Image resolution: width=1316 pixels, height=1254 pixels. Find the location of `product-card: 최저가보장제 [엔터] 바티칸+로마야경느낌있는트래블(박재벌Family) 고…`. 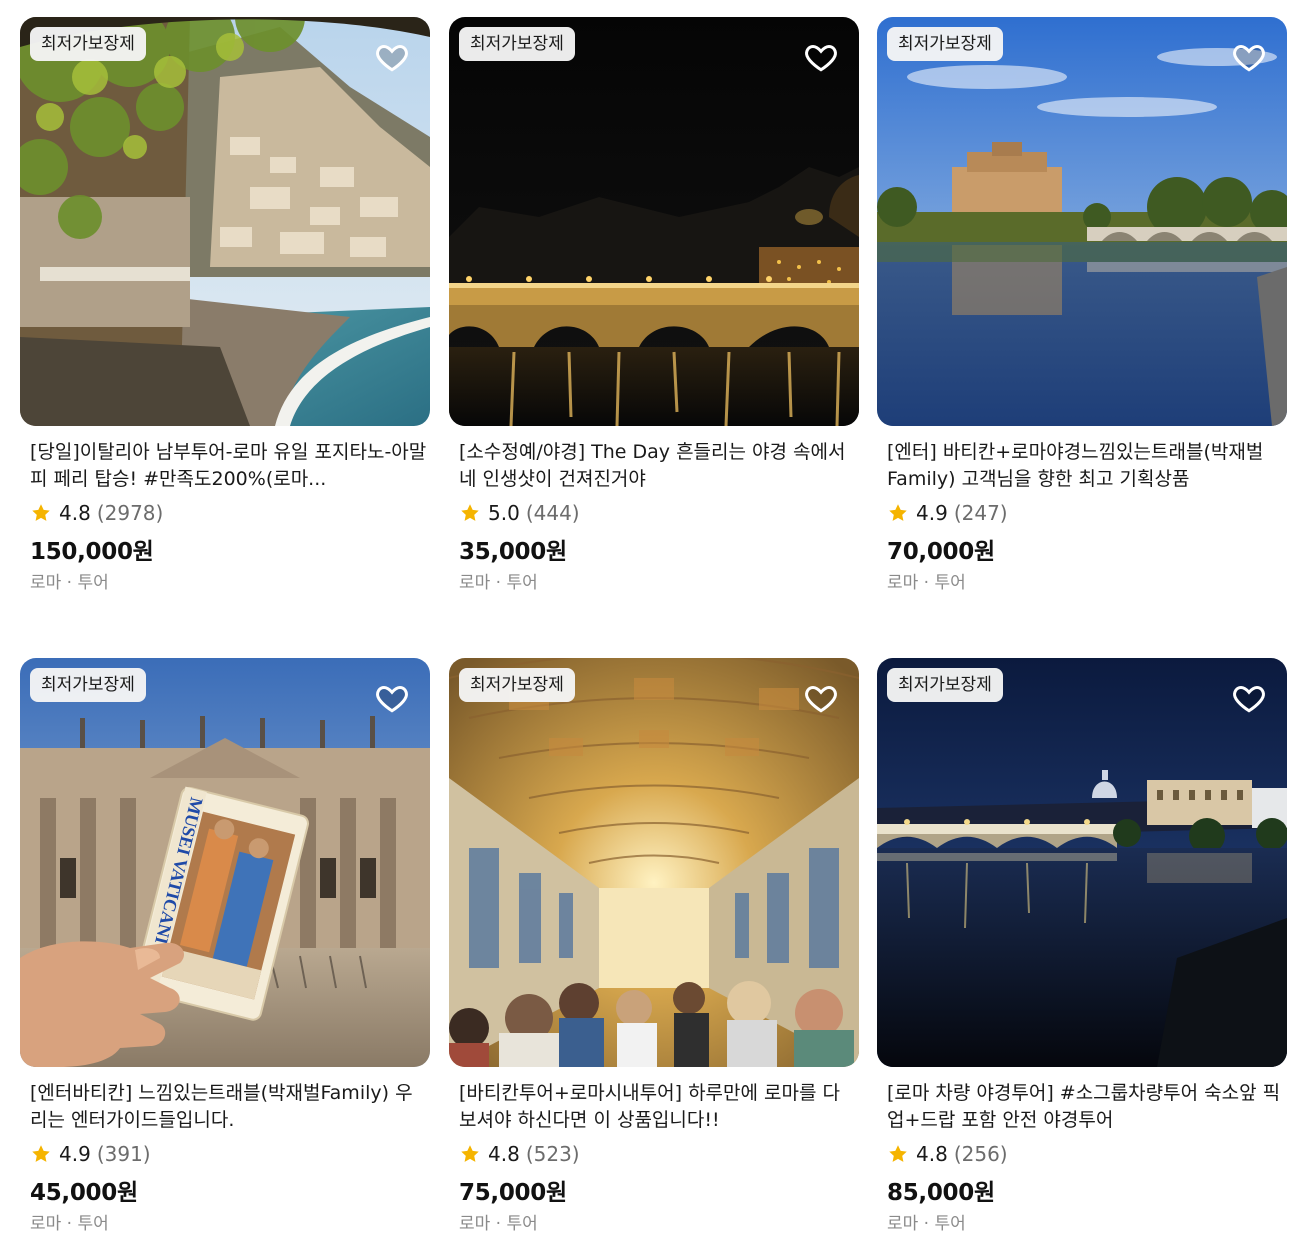

product-card: 최저가보장제 [엔터] 바티칸+로마야경느낌있는트래블(박재벌Family) 고… is located at coordinates (1082, 305).